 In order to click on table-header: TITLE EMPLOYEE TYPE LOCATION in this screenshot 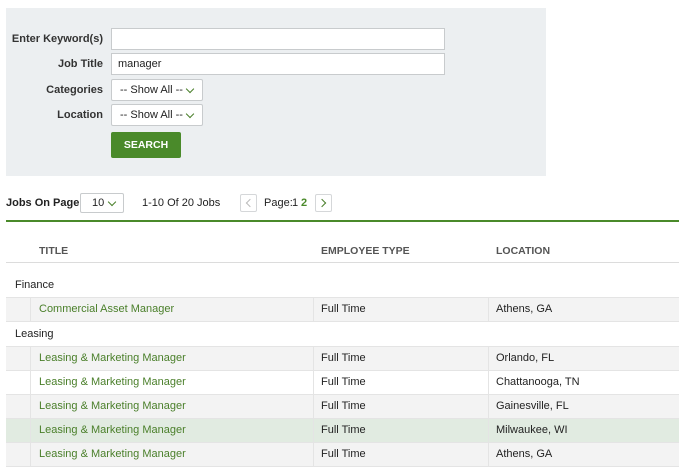, I will do `click(342, 242)`.